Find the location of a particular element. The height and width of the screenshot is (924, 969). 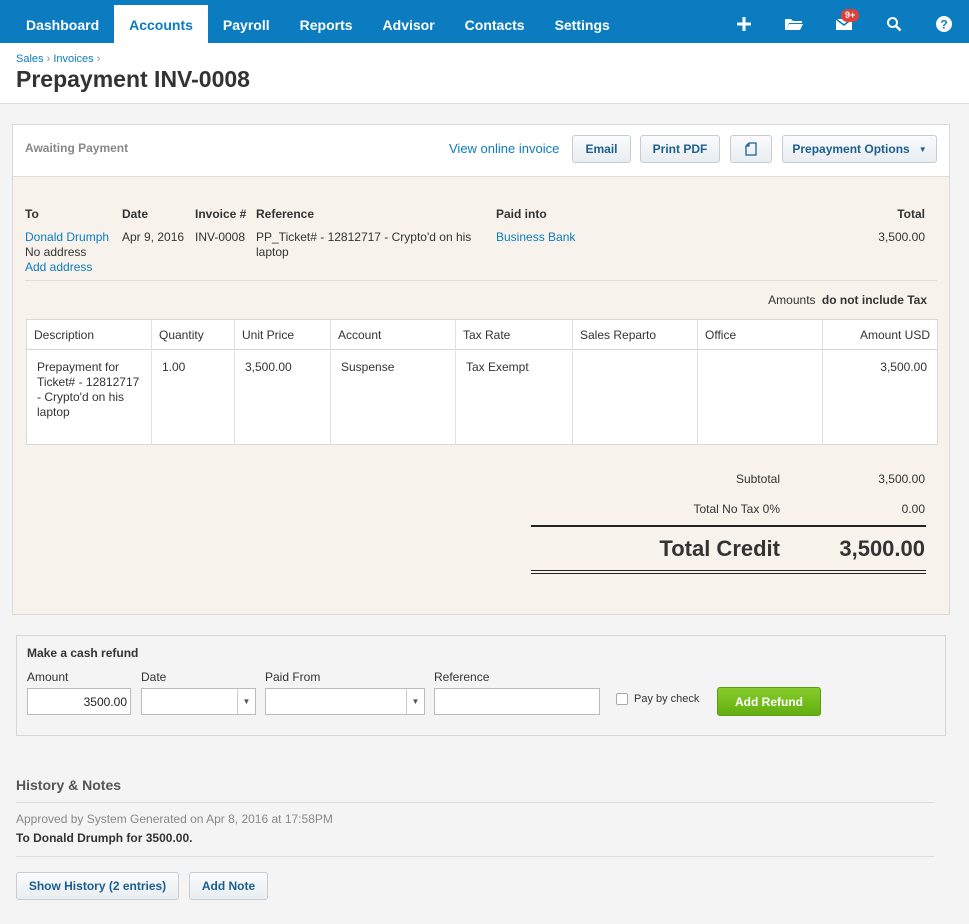

mail-icon: 9+ is located at coordinates (844, 21).